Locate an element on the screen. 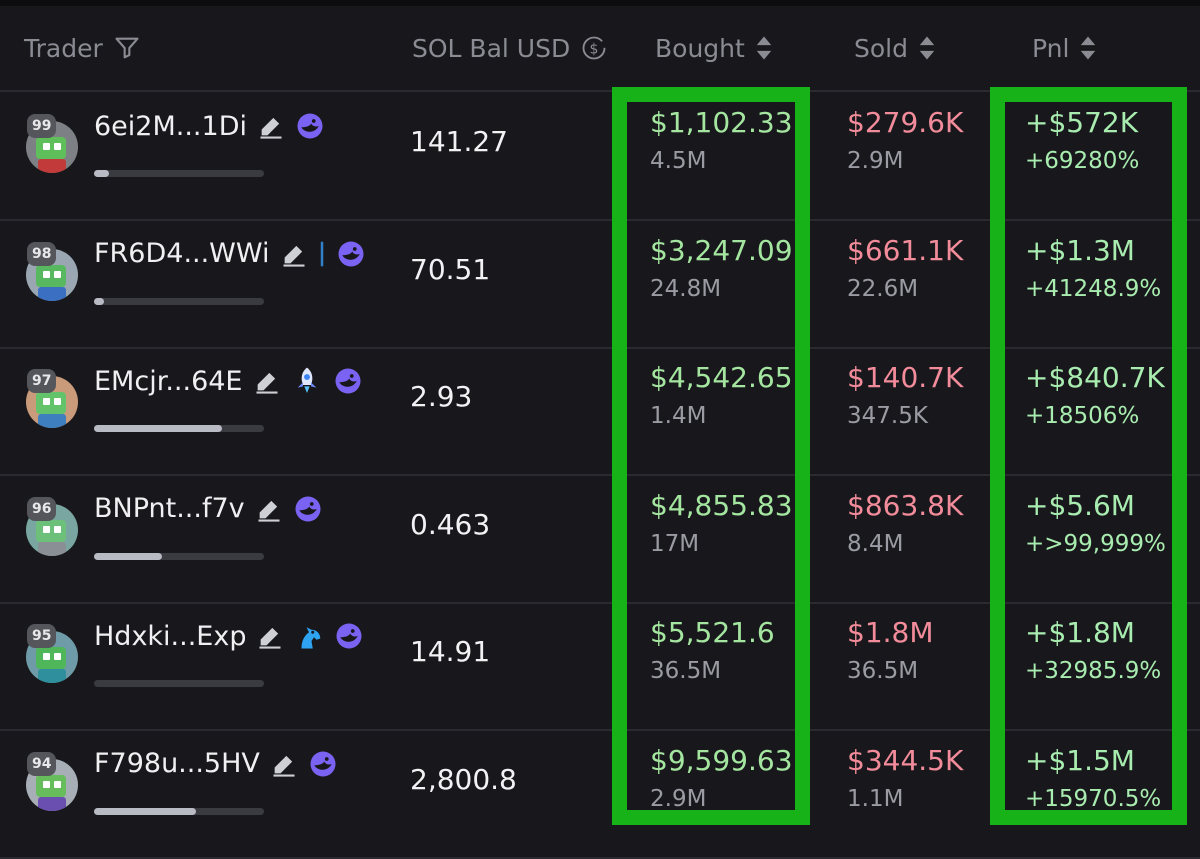 The image size is (1200, 859). trader-address: EMcjr...64E is located at coordinates (228, 381).